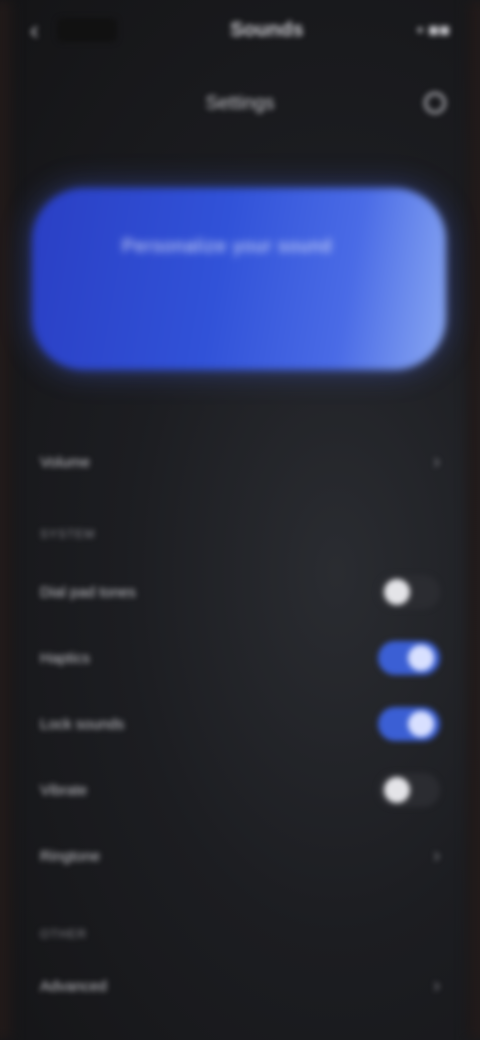  Describe the element at coordinates (240, 934) in the screenshot. I see `section-header-other: OTHER` at that location.